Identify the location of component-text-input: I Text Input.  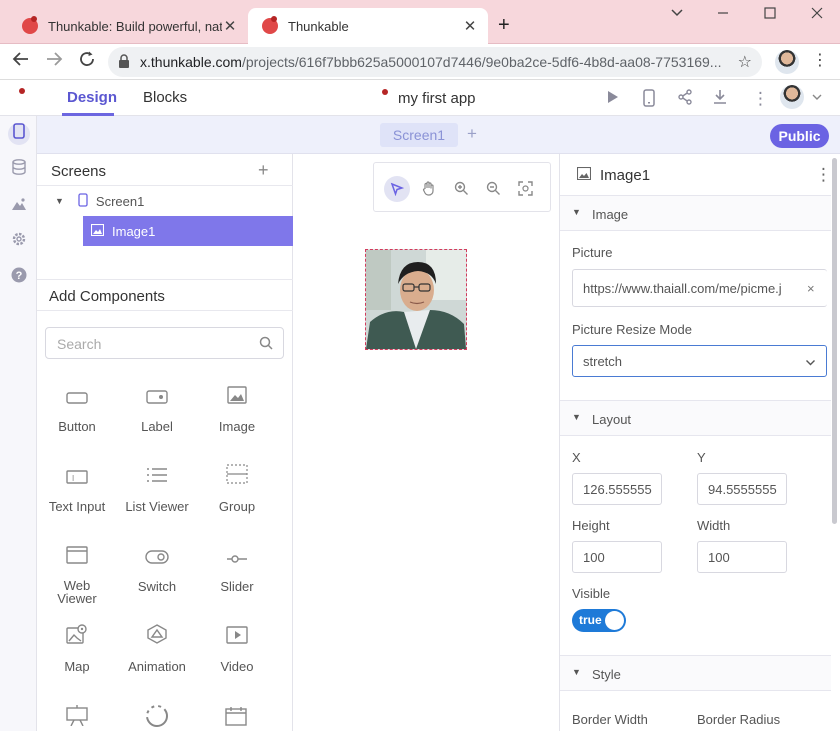
(77, 488).